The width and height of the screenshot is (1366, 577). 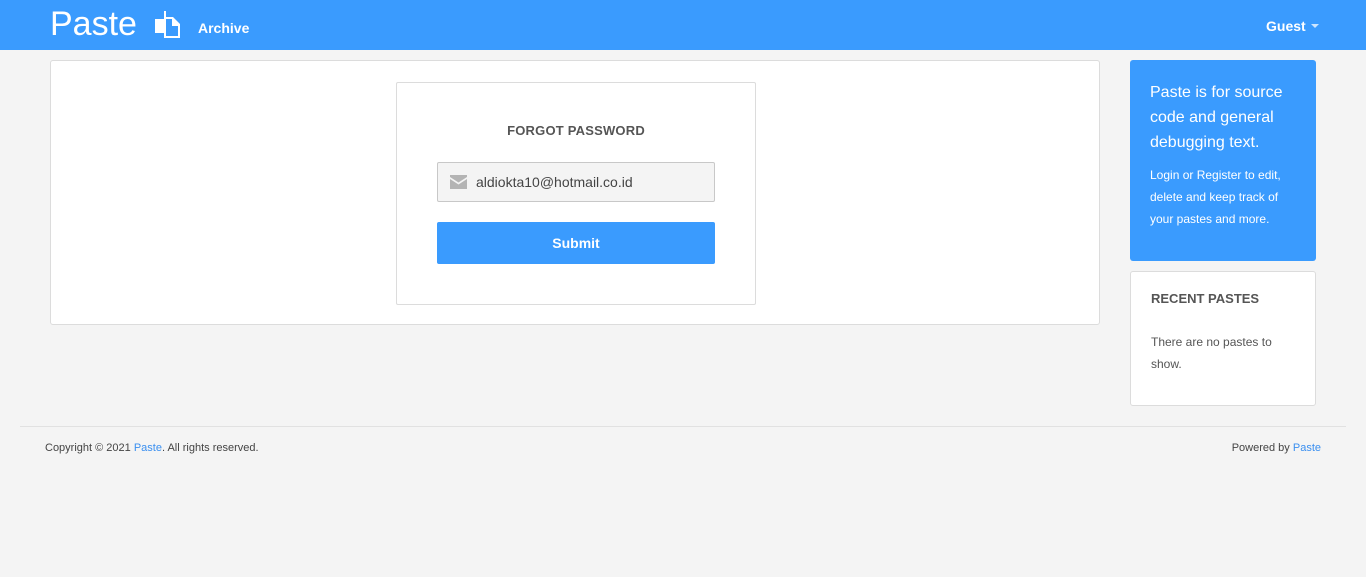 I want to click on recent-pastes-empty-text: There are no pastes to show., so click(x=1211, y=353).